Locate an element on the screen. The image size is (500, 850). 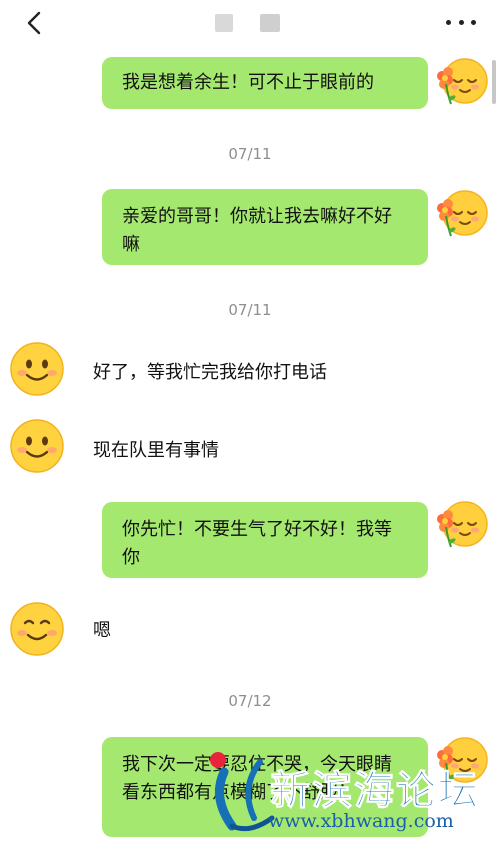
watermark-title: 新滨海论坛 is located at coordinates (375, 791).